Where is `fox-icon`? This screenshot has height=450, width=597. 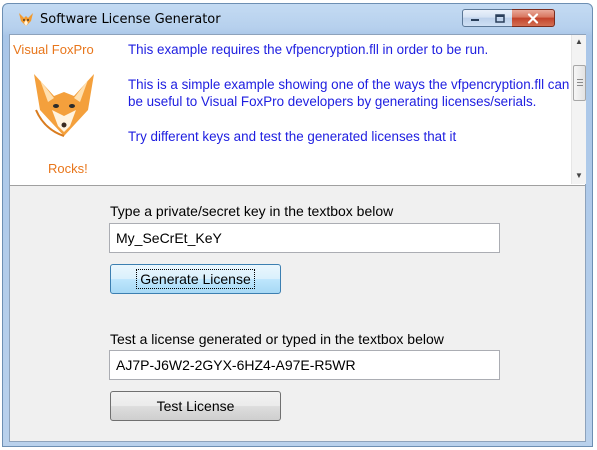
fox-icon is located at coordinates (26, 19).